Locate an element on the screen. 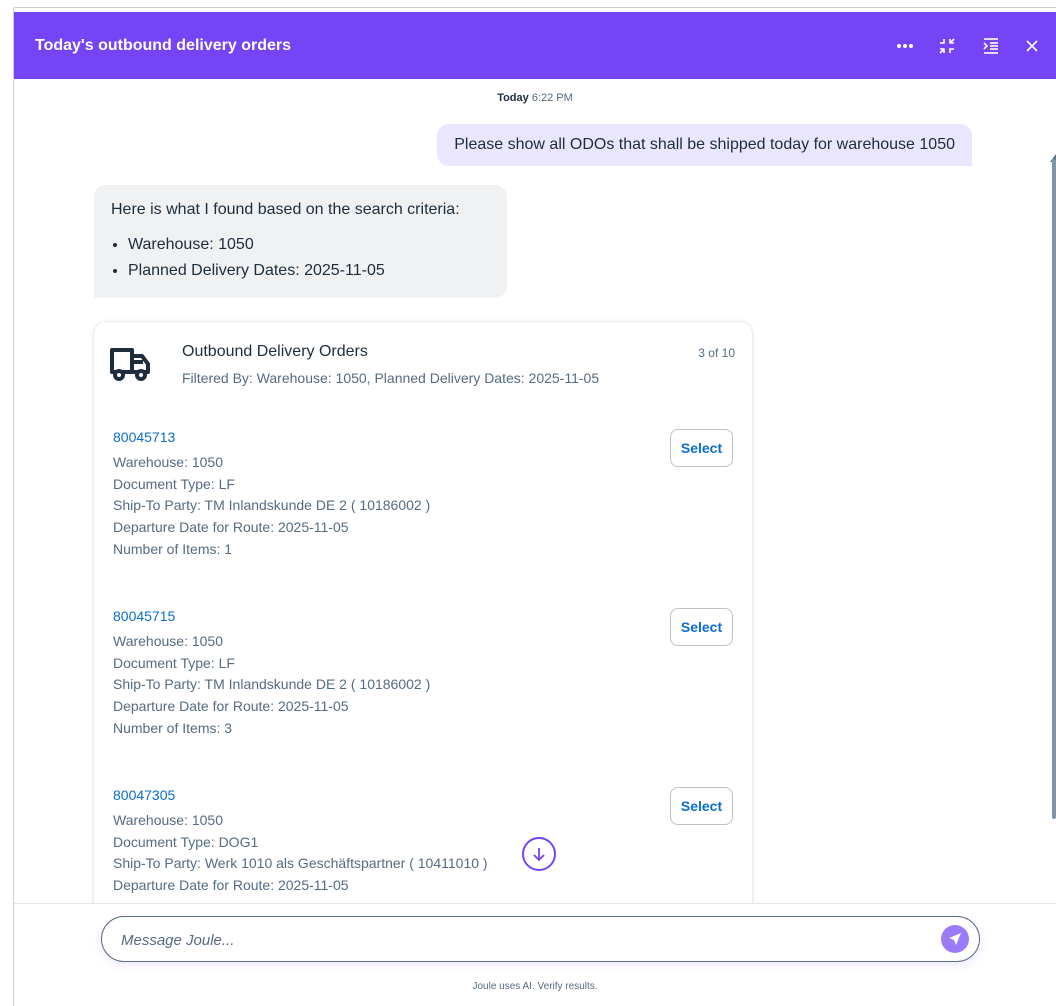 Image resolution: width=1056 pixels, height=1006 pixels. order-link: 80047305 is located at coordinates (423, 795).